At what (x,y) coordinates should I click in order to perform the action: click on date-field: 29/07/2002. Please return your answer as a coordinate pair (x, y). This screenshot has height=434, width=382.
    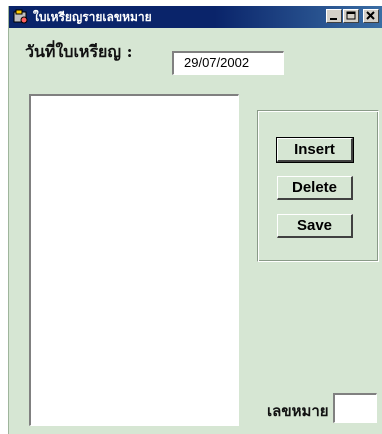
    Looking at the image, I should click on (228, 63).